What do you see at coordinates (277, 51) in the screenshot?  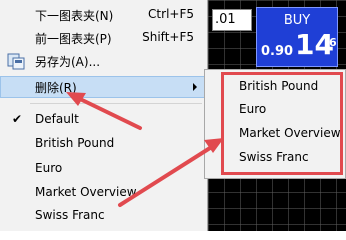 I see `buy-price-prefix: 0.90` at bounding box center [277, 51].